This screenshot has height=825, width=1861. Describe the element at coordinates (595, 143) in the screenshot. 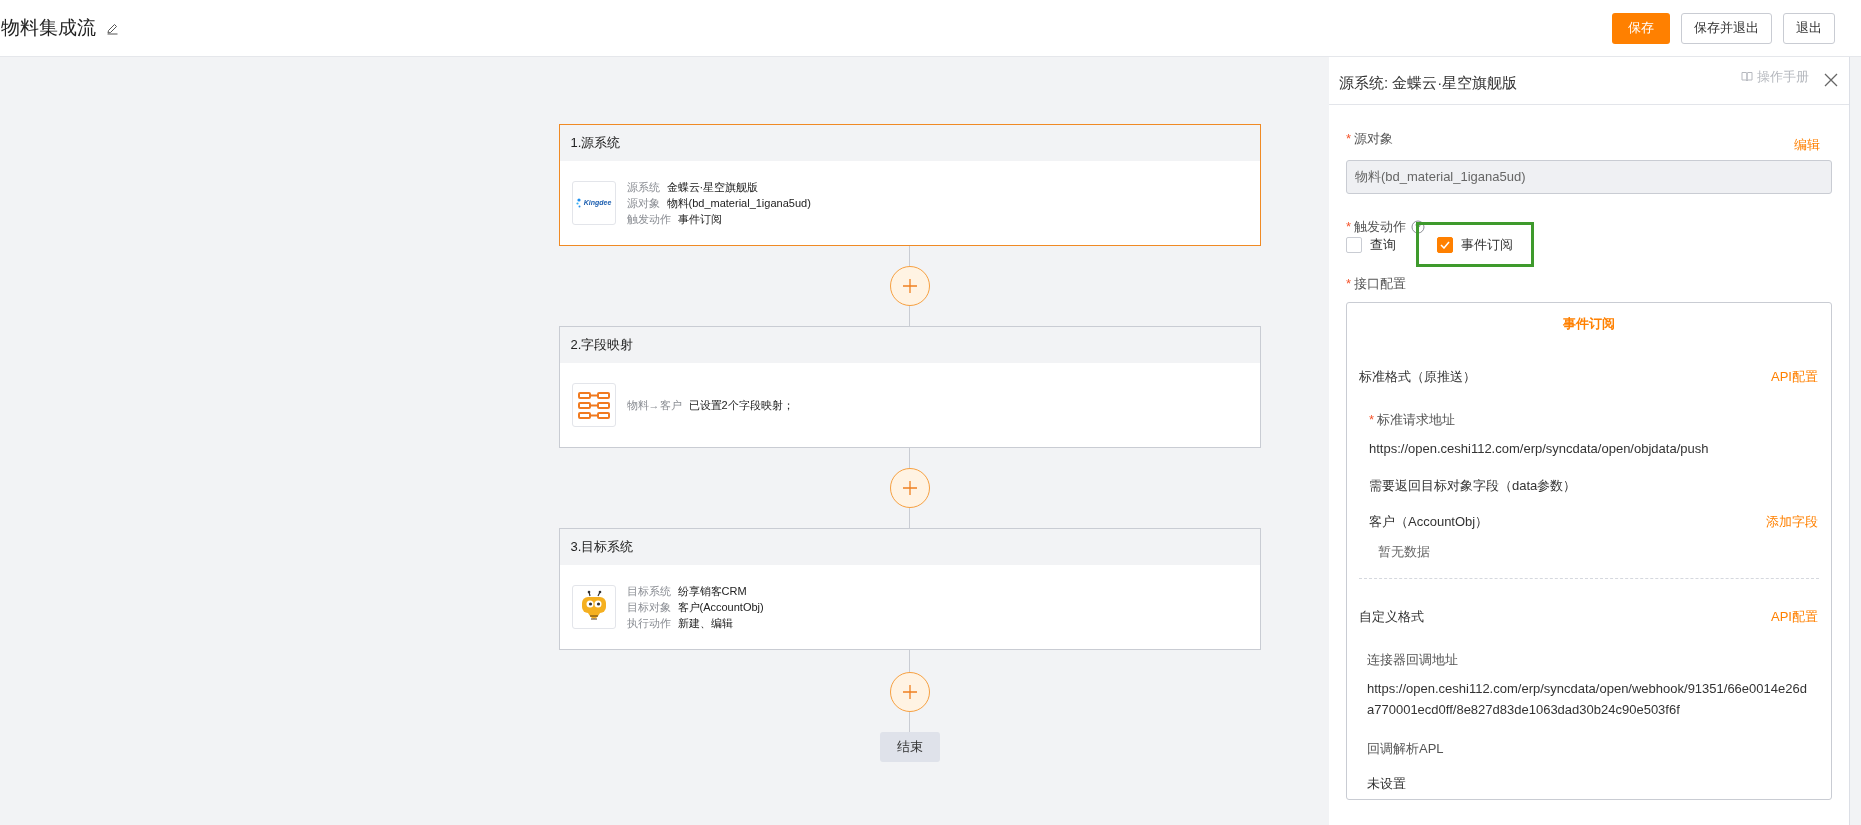

I see `step-title: 1.源系统` at that location.